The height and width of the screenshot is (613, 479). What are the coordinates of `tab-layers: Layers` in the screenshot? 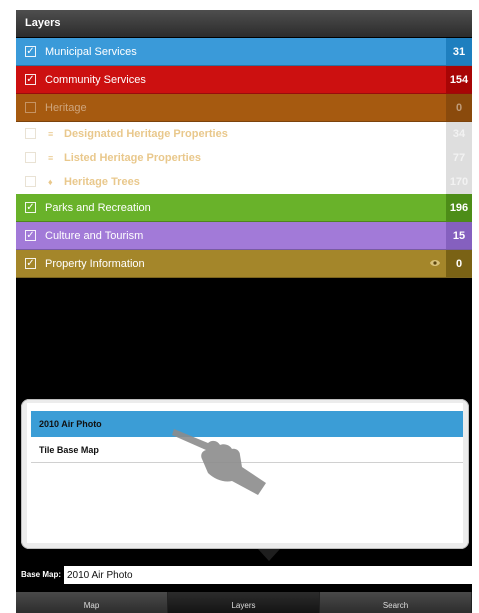 It's located at (244, 602).